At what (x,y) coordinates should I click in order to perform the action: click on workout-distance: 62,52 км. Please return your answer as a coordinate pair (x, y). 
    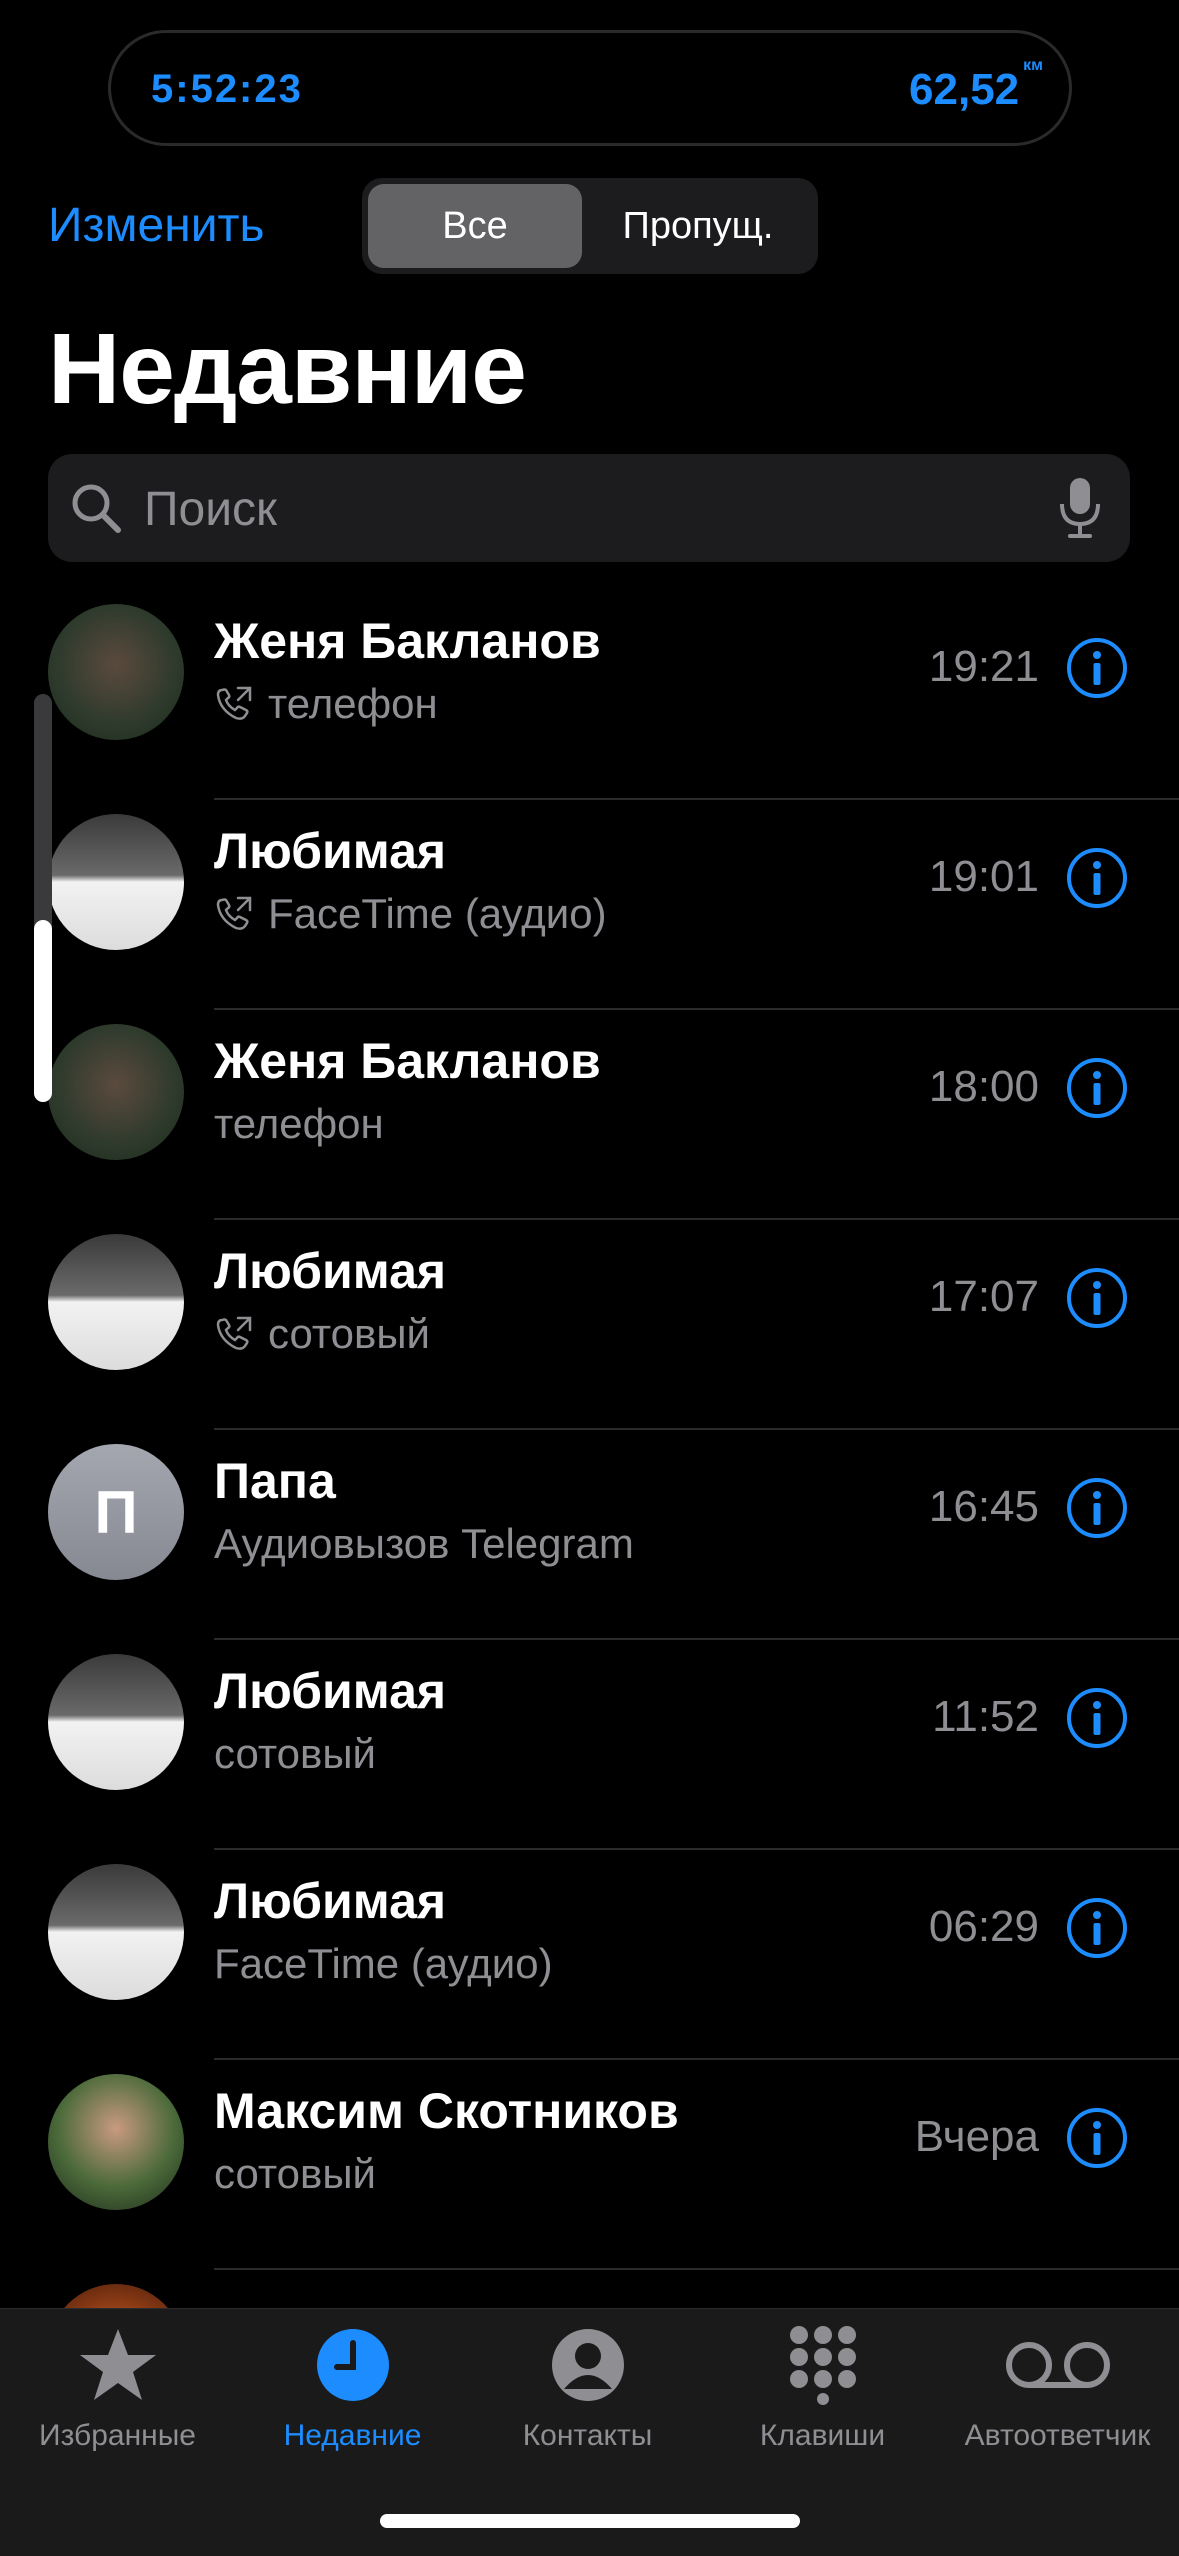
    Looking at the image, I should click on (976, 85).